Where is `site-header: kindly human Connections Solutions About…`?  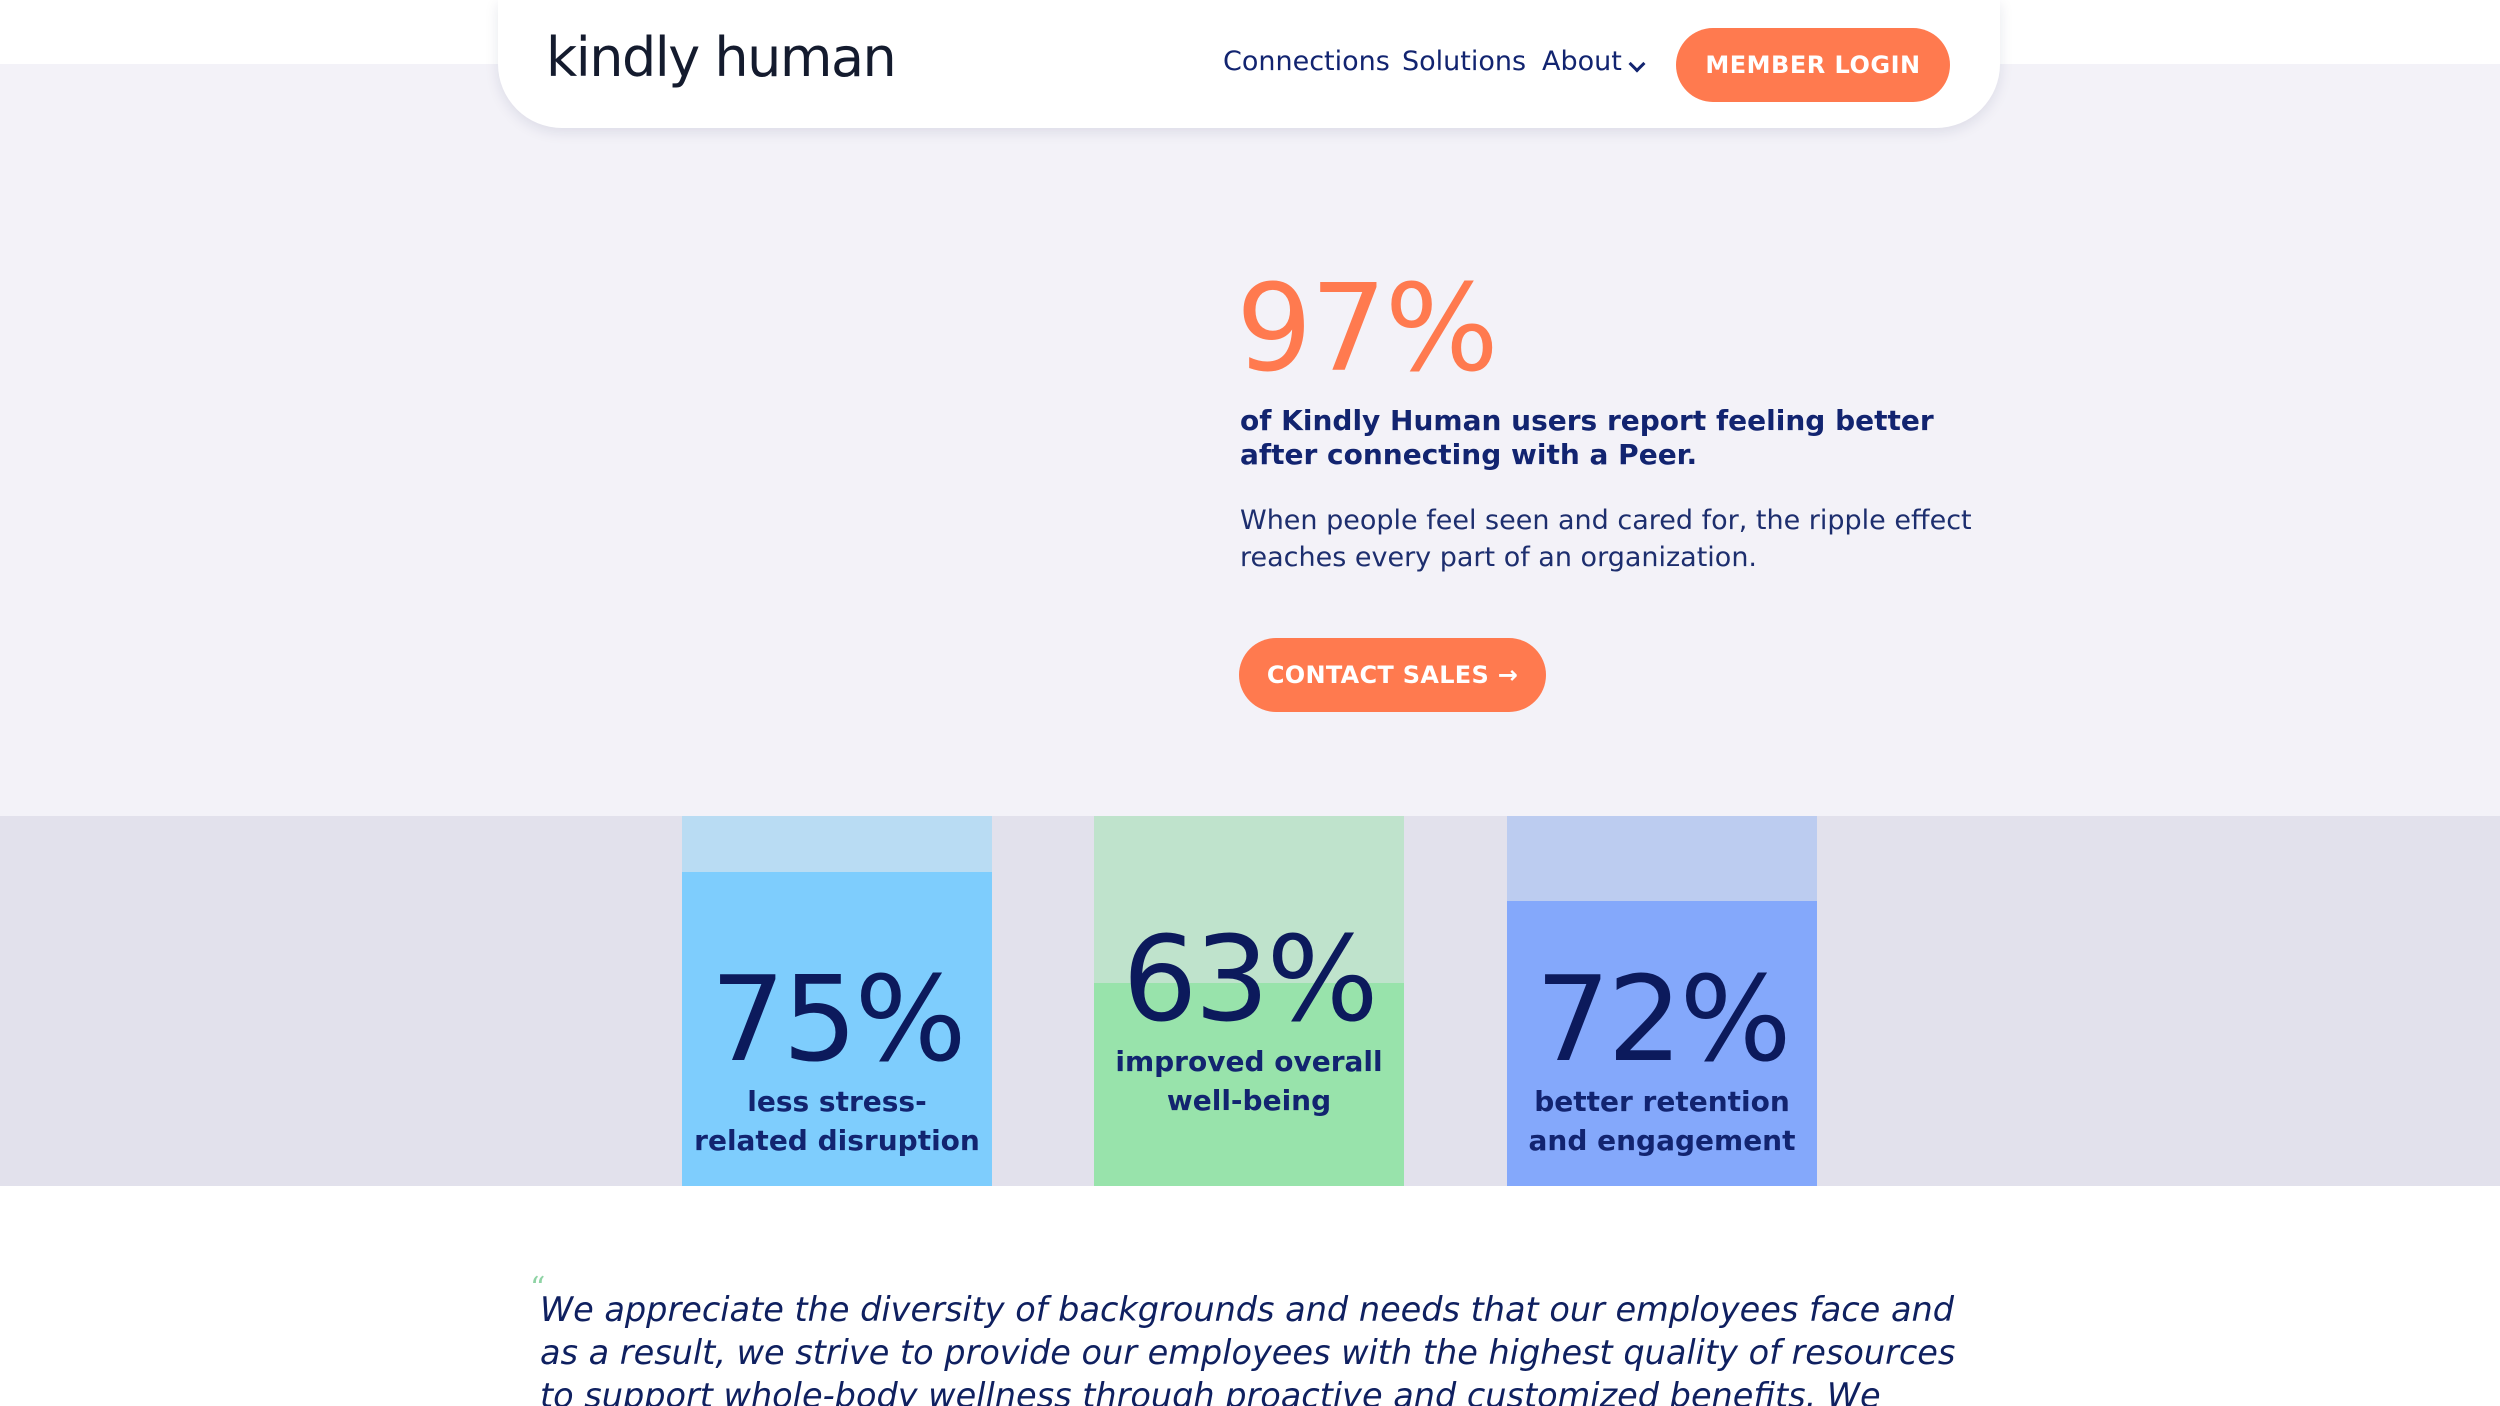
site-header: kindly human Connections Solutions About… is located at coordinates (1249, 64).